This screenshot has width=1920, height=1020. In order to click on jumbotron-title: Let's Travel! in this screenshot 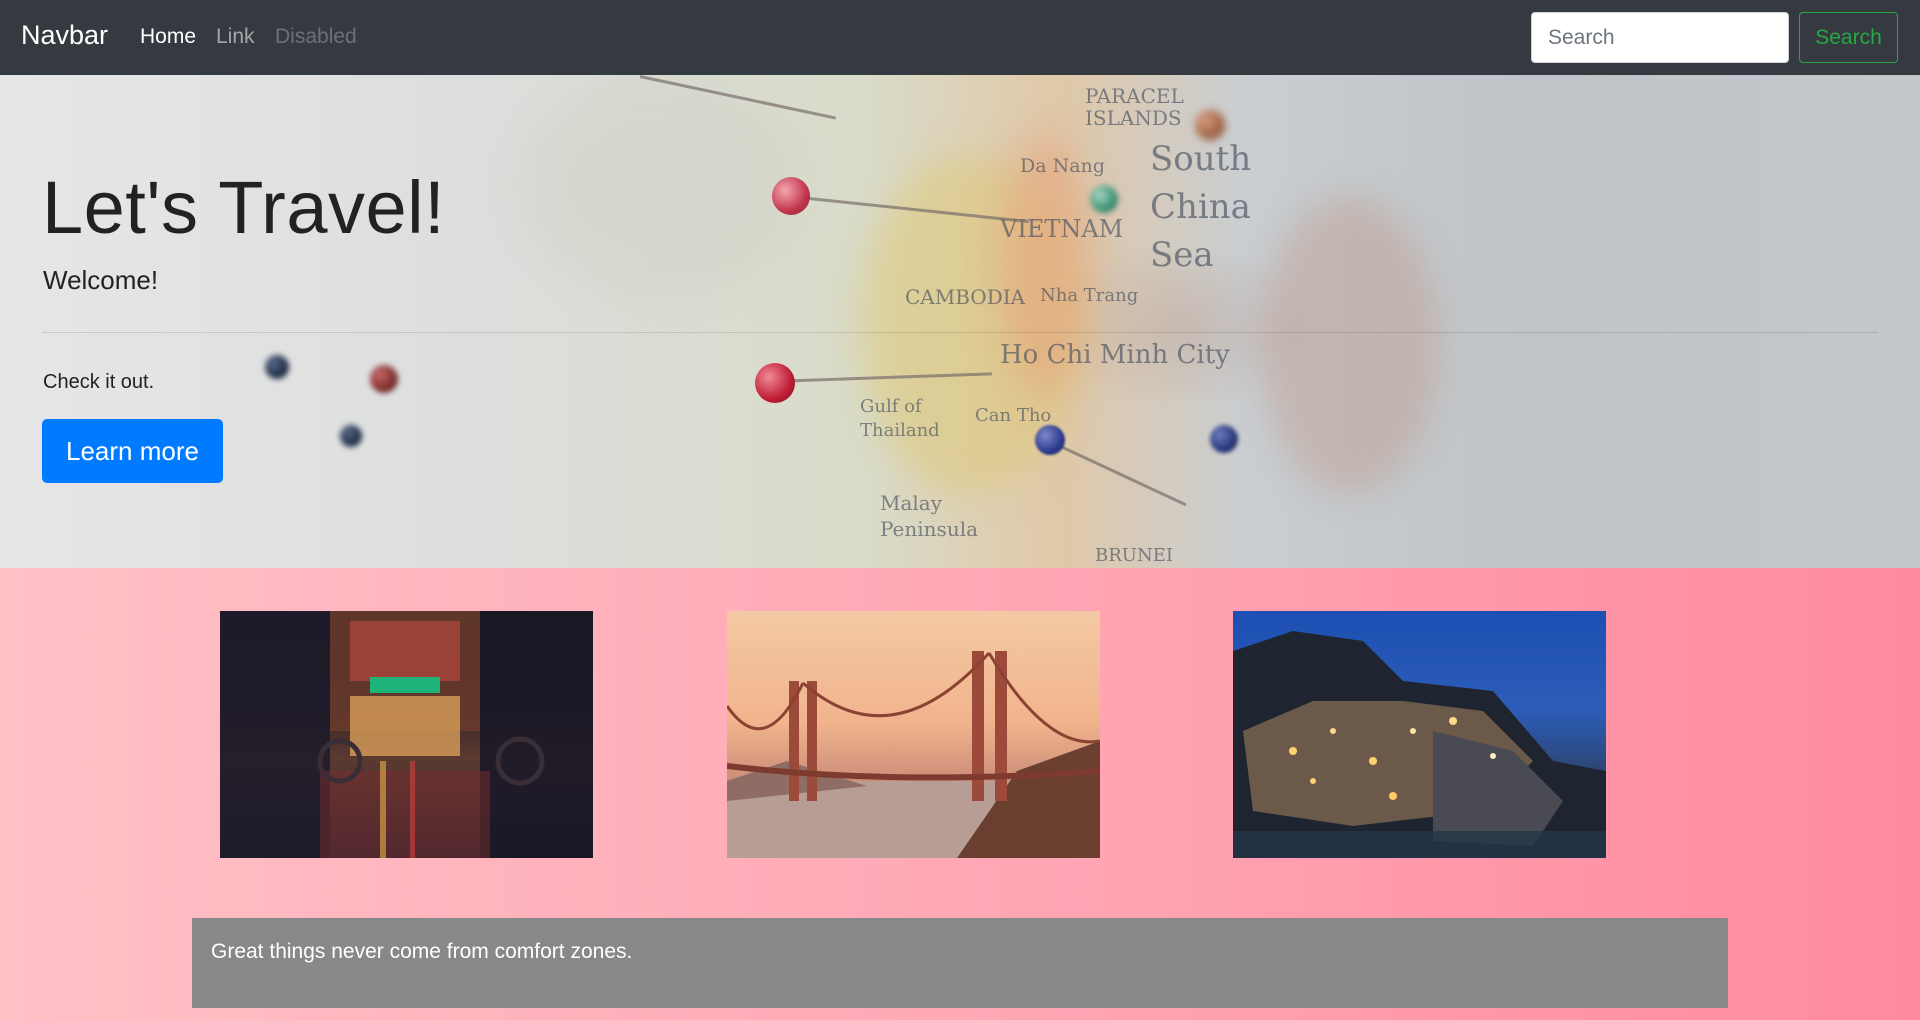, I will do `click(244, 207)`.